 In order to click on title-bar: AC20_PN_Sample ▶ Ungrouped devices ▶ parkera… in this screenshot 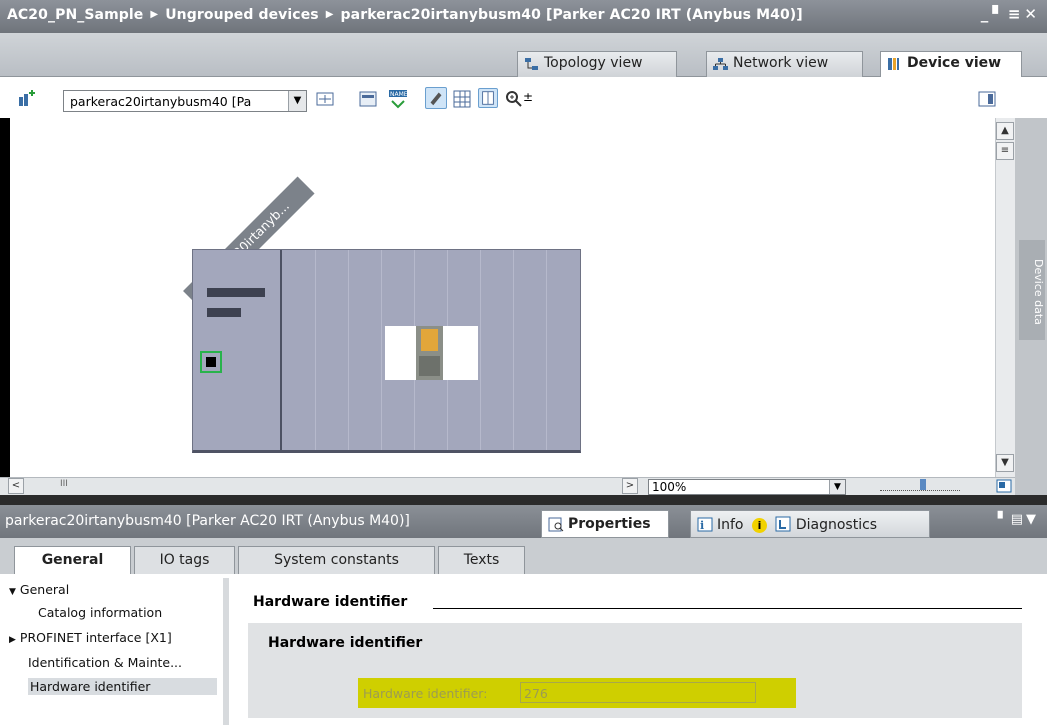, I will do `click(523, 16)`.